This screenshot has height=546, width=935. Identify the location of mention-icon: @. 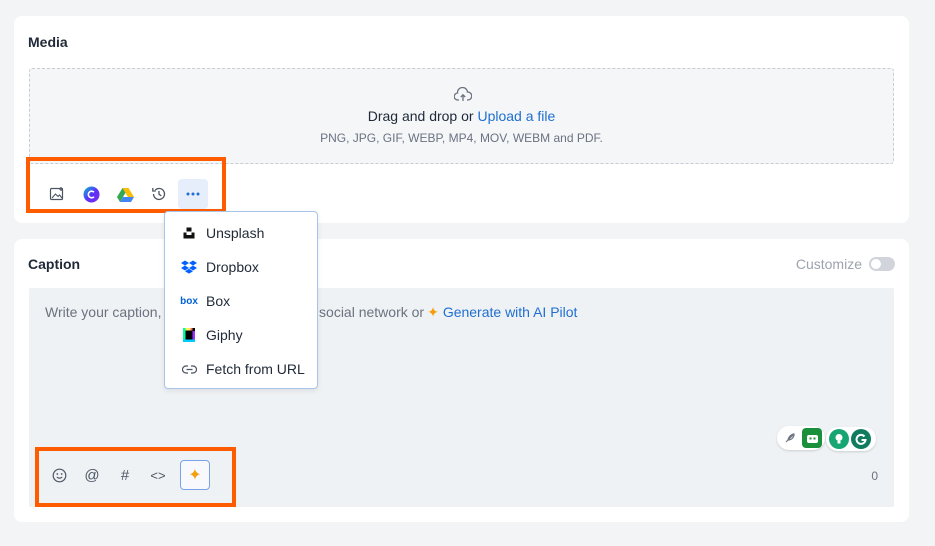
(92, 475).